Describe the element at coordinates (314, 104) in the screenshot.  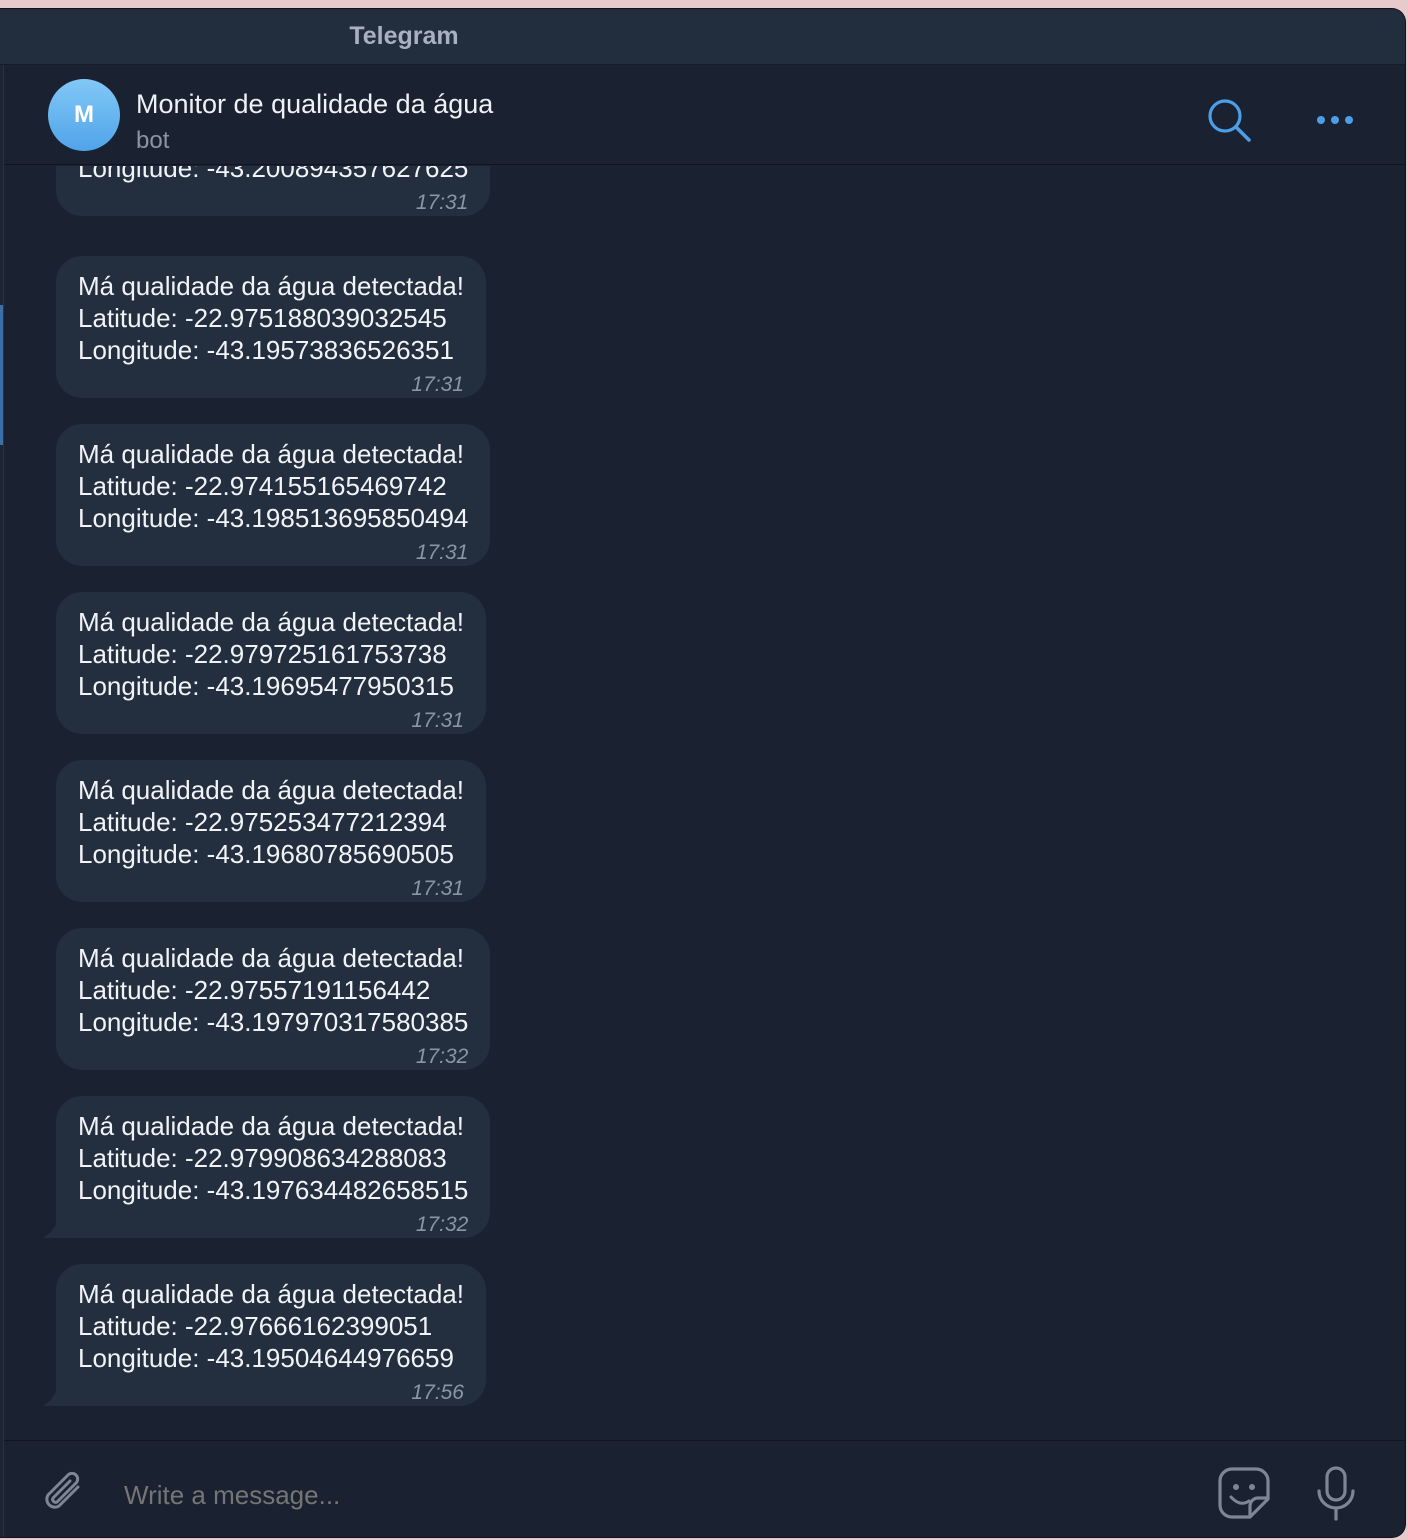
I see `chat-title: Monitor de qualidade da água` at that location.